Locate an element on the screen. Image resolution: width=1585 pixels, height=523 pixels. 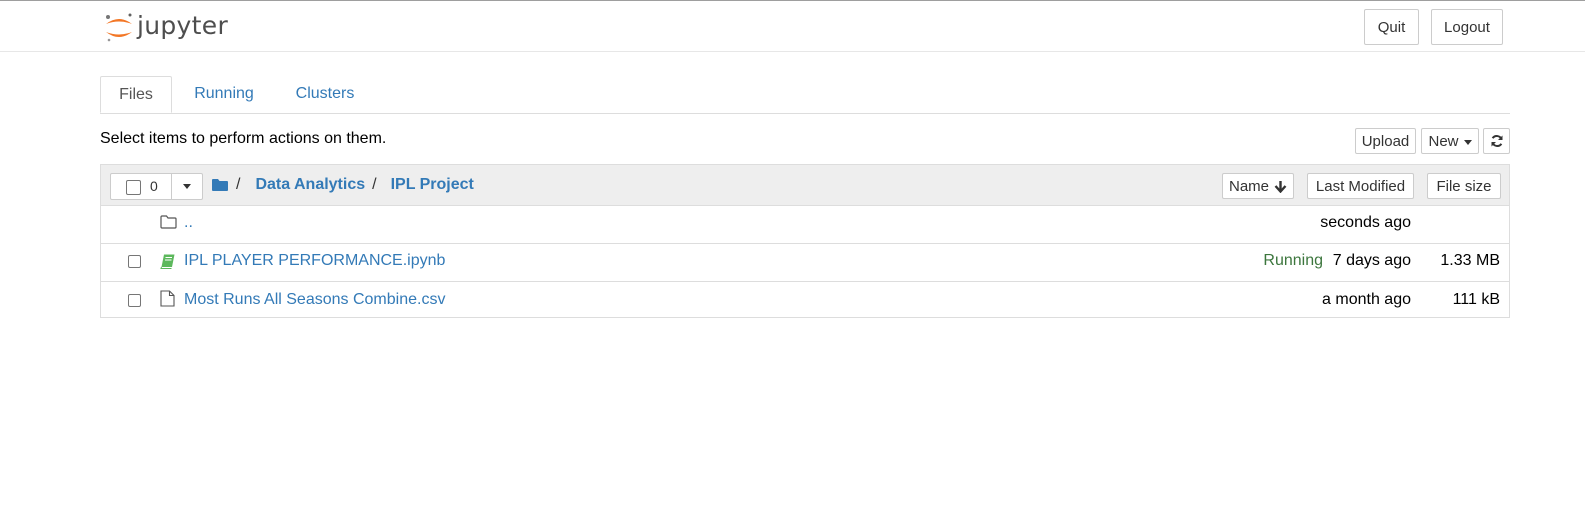
file-name-link: Most Runs All Seasons Combine.csv is located at coordinates (314, 300).